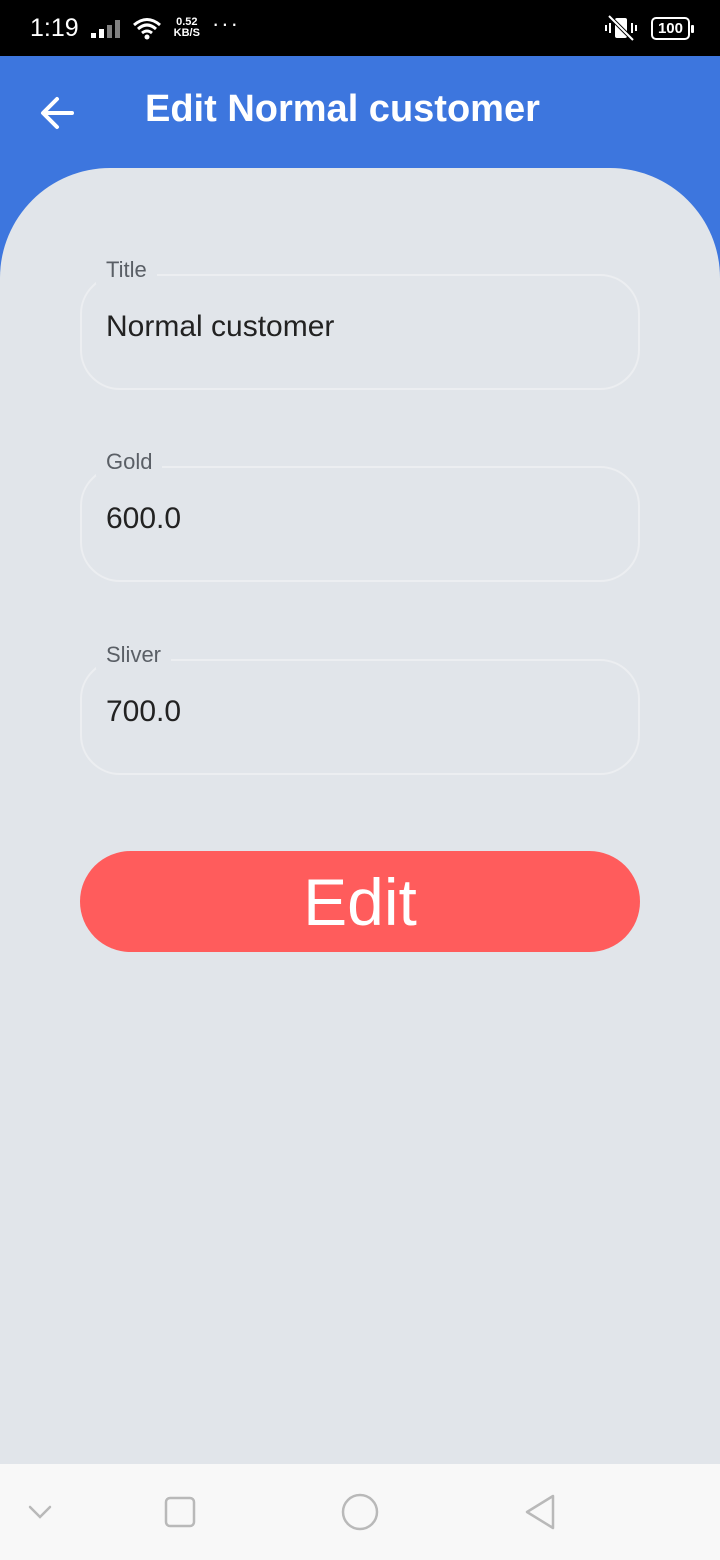 Image resolution: width=720 pixels, height=1560 pixels. I want to click on back-triangle-icon, so click(540, 1512).